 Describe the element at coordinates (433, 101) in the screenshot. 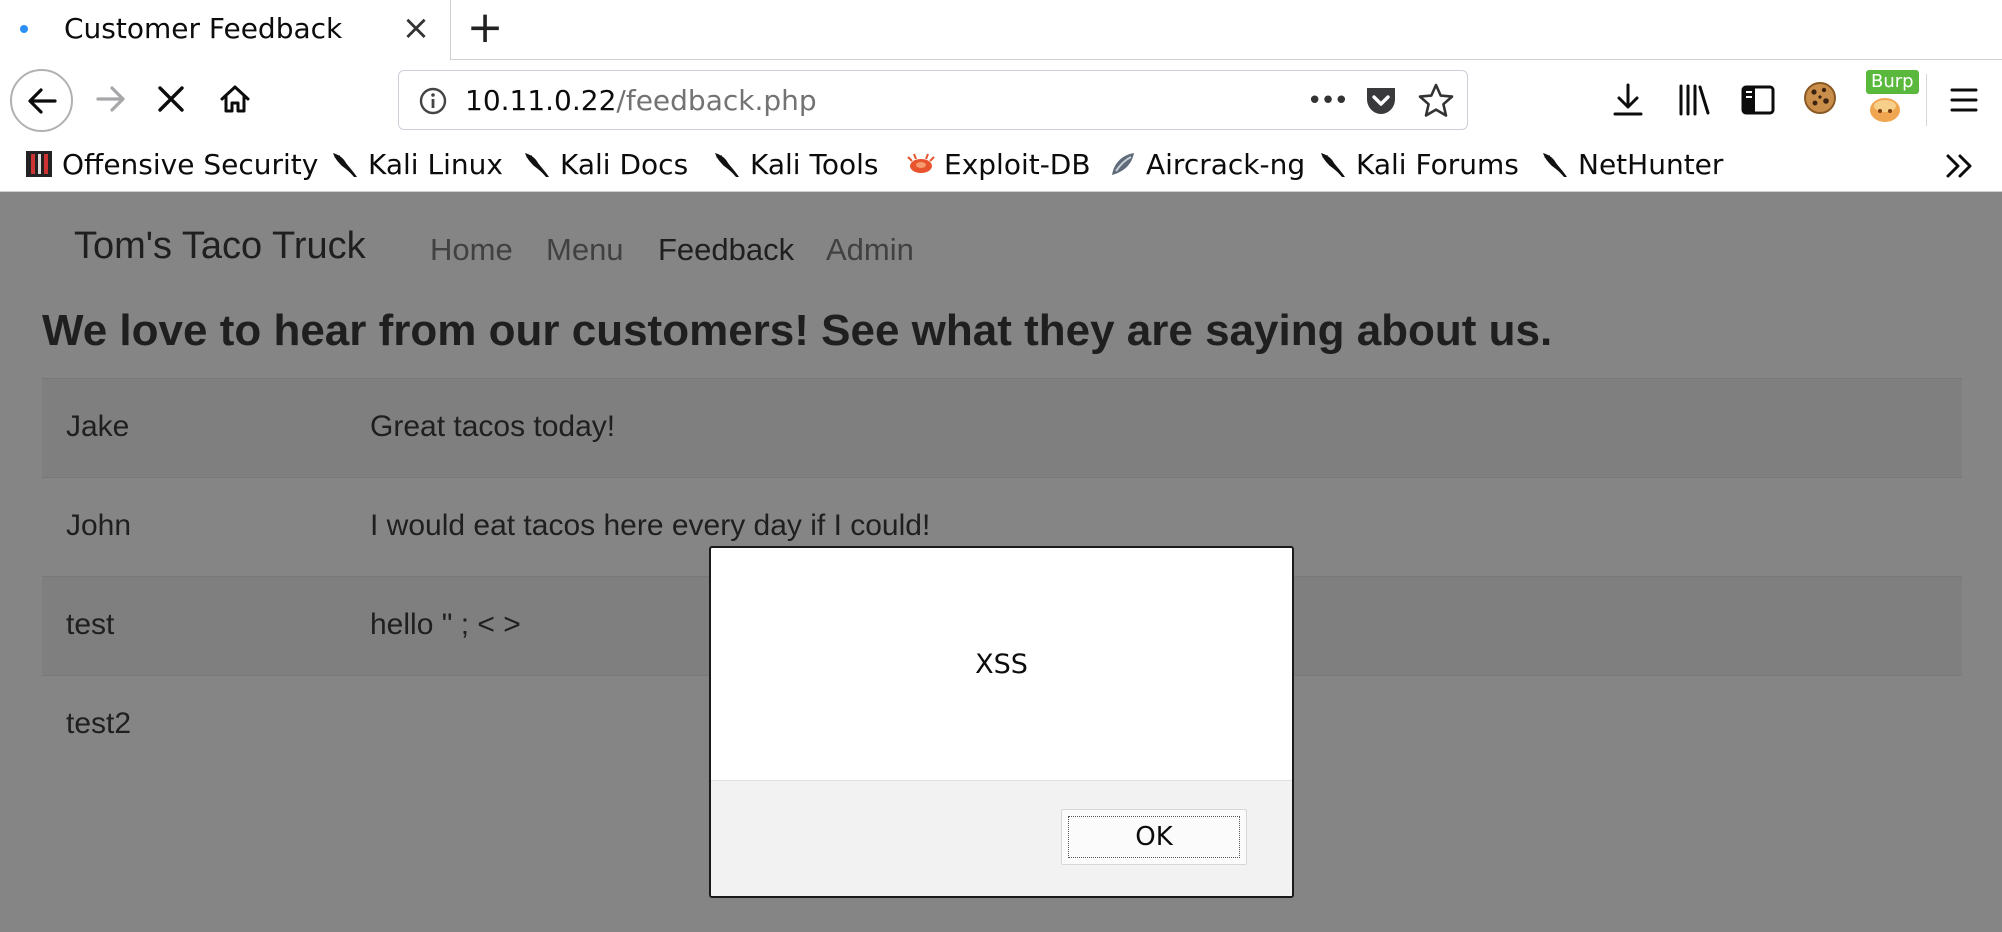

I see `info-icon` at that location.